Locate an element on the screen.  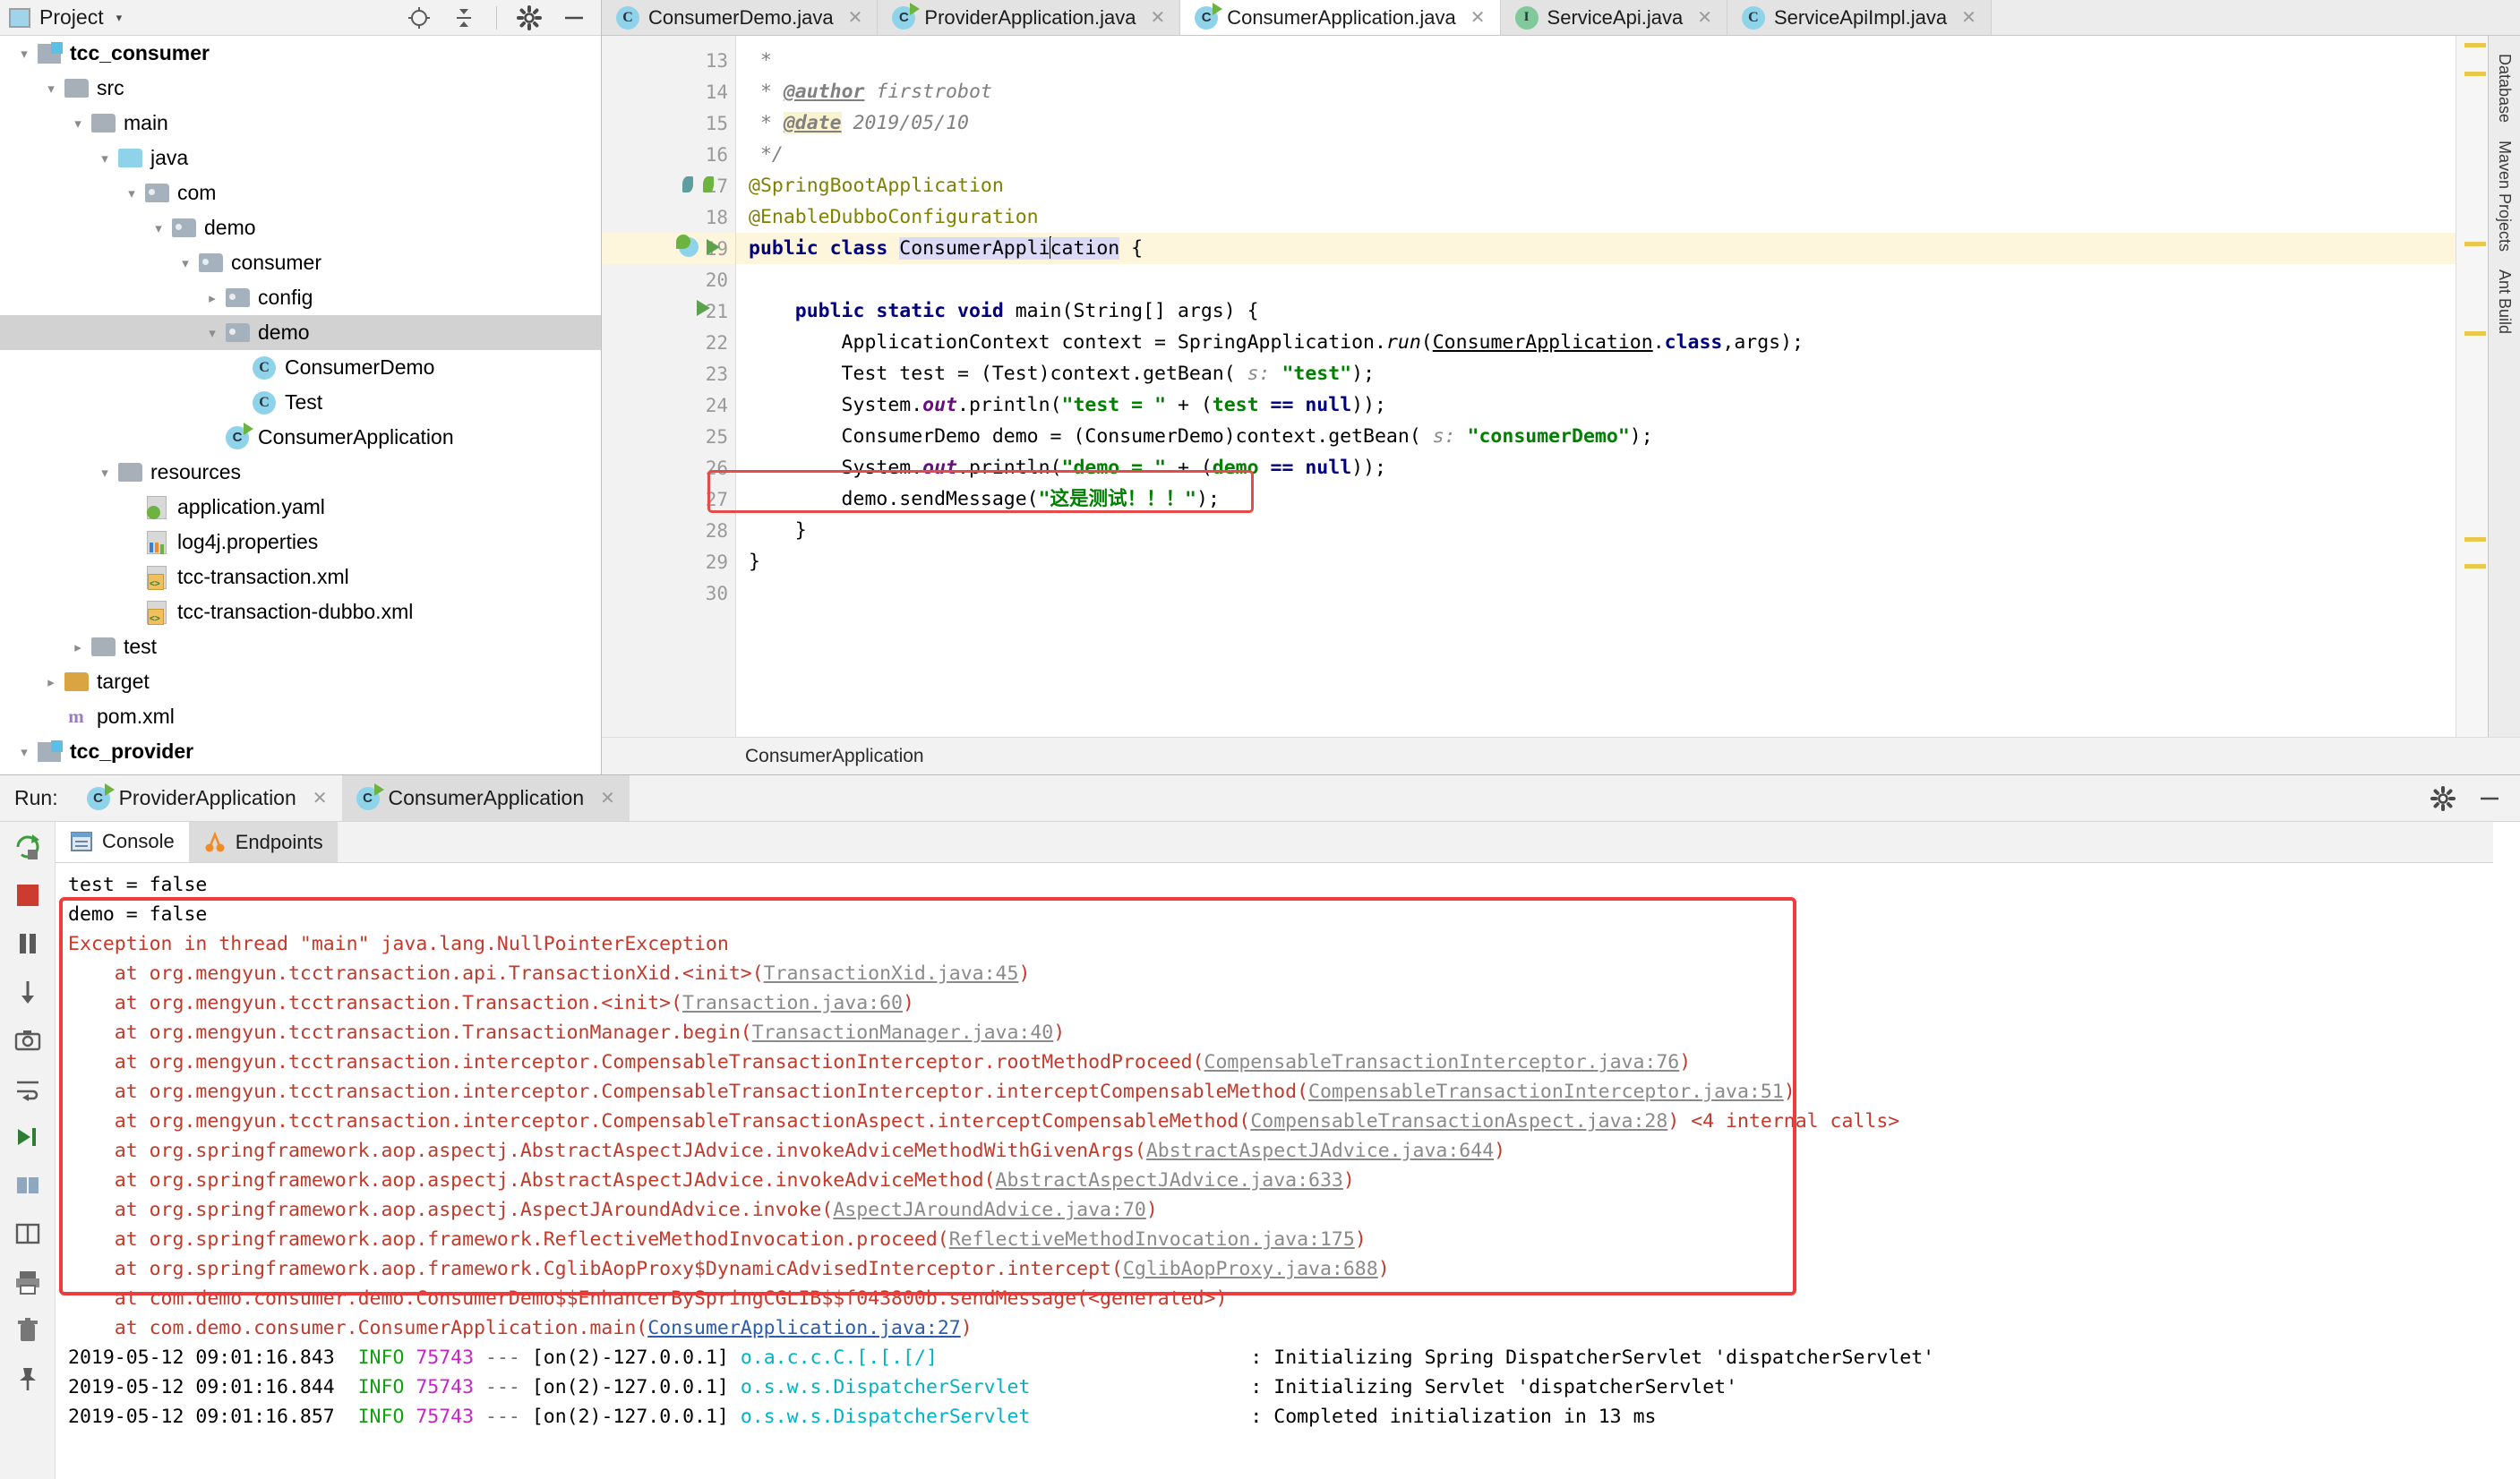
chevron-down-icon: ▾ is located at coordinates (119, 18).